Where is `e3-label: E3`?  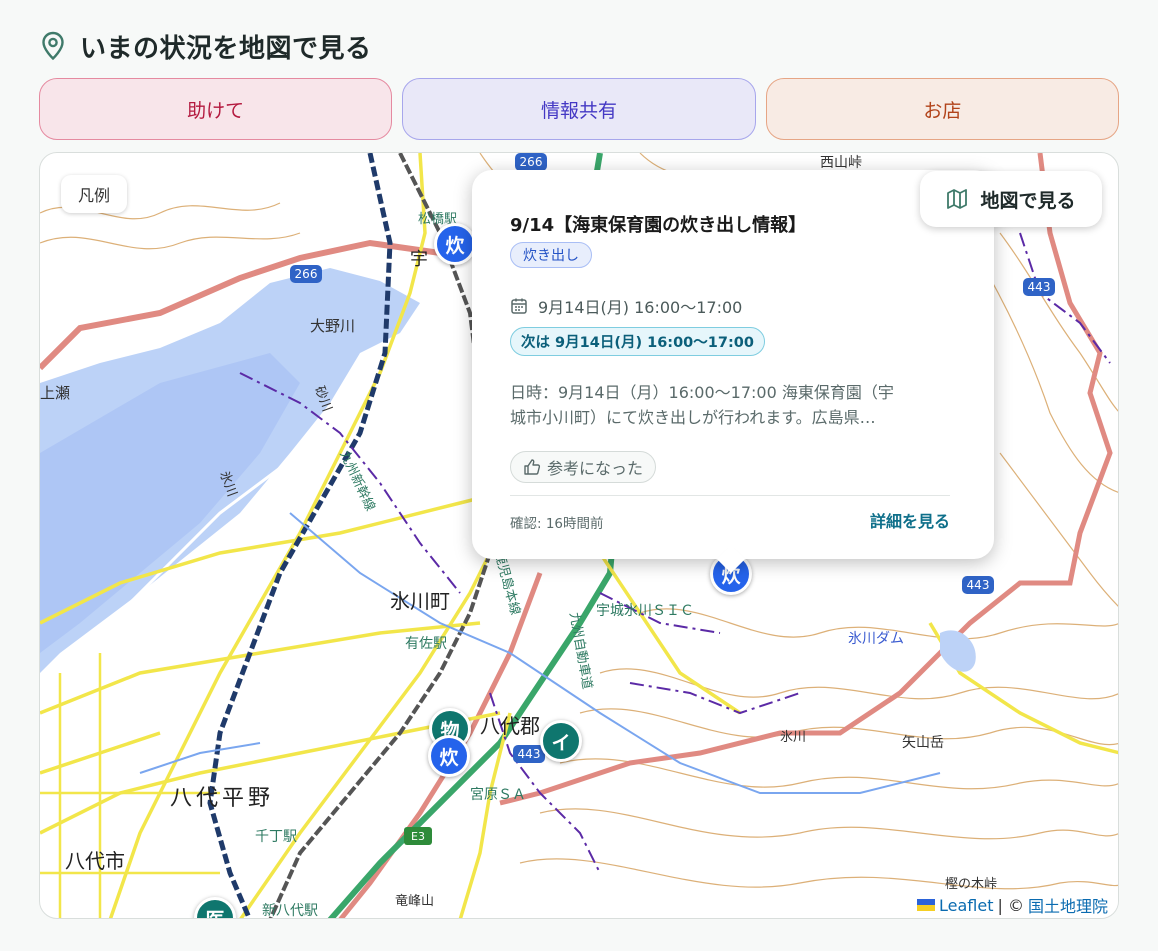
e3-label: E3 is located at coordinates (418, 836).